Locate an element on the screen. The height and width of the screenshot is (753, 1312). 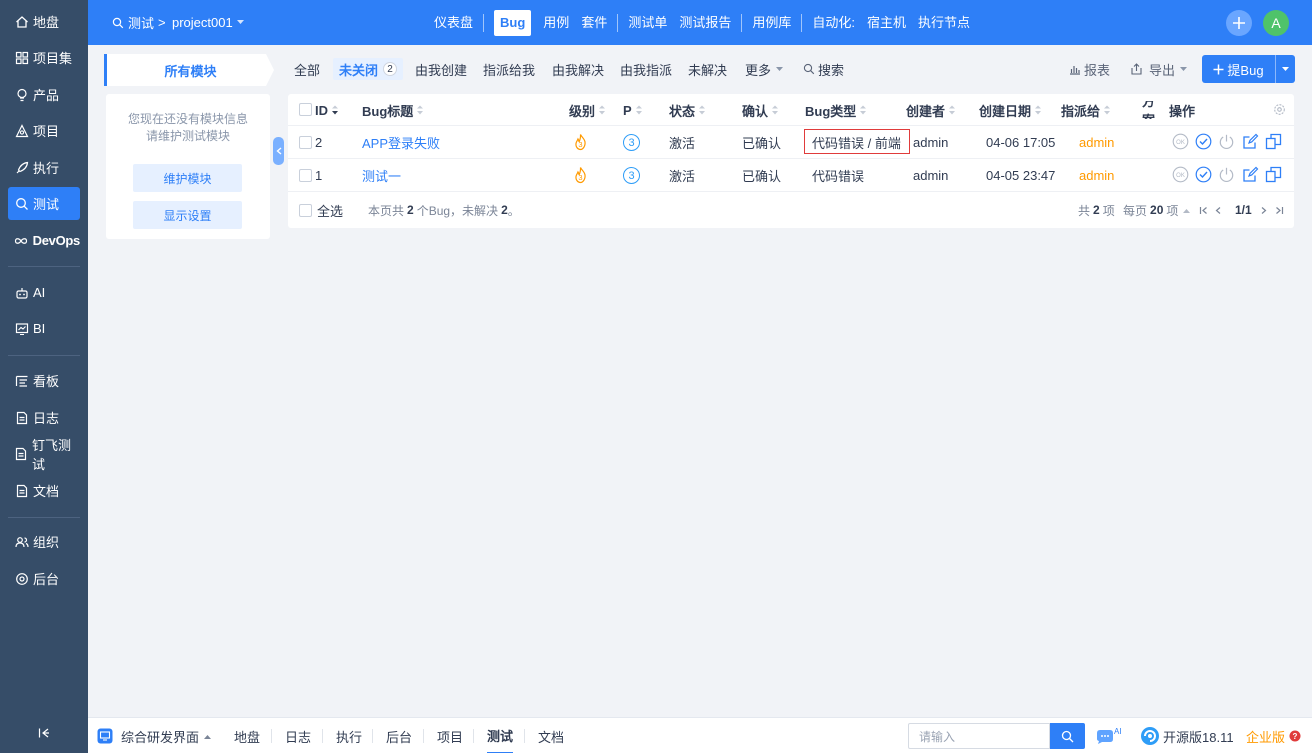
nav-bug: Bug is located at coordinates (513, 22).